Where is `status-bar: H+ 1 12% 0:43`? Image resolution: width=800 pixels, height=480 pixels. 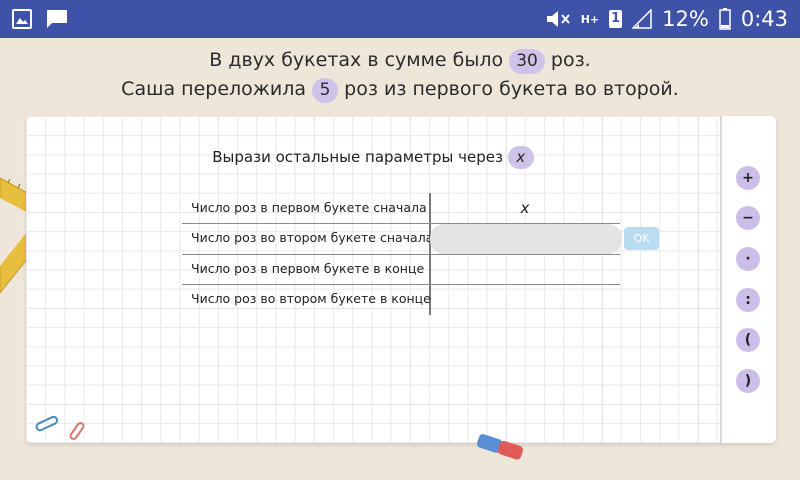 status-bar: H+ 1 12% 0:43 is located at coordinates (400, 19).